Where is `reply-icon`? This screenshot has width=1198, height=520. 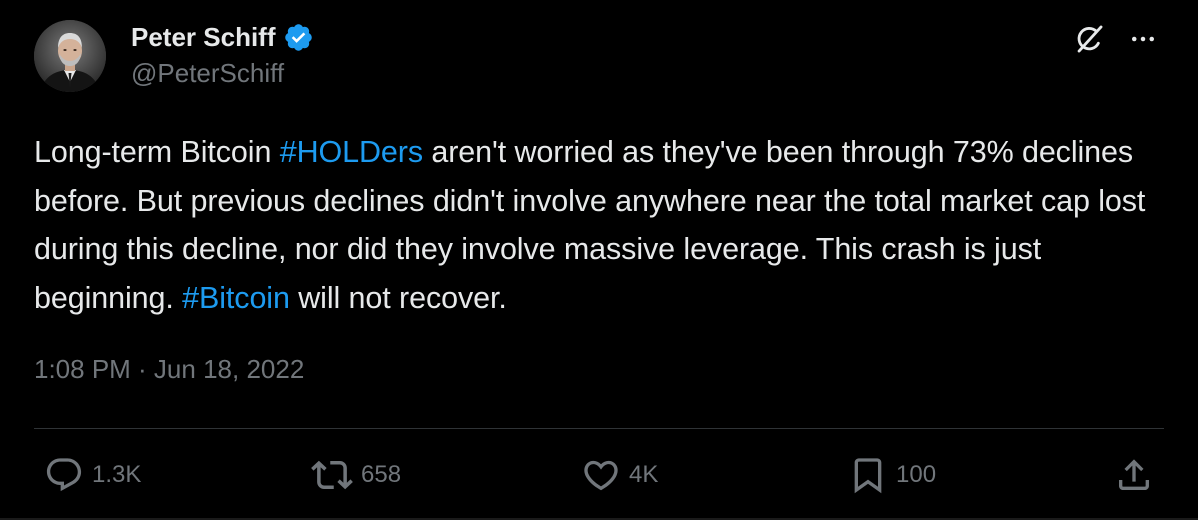 reply-icon is located at coordinates (64, 475).